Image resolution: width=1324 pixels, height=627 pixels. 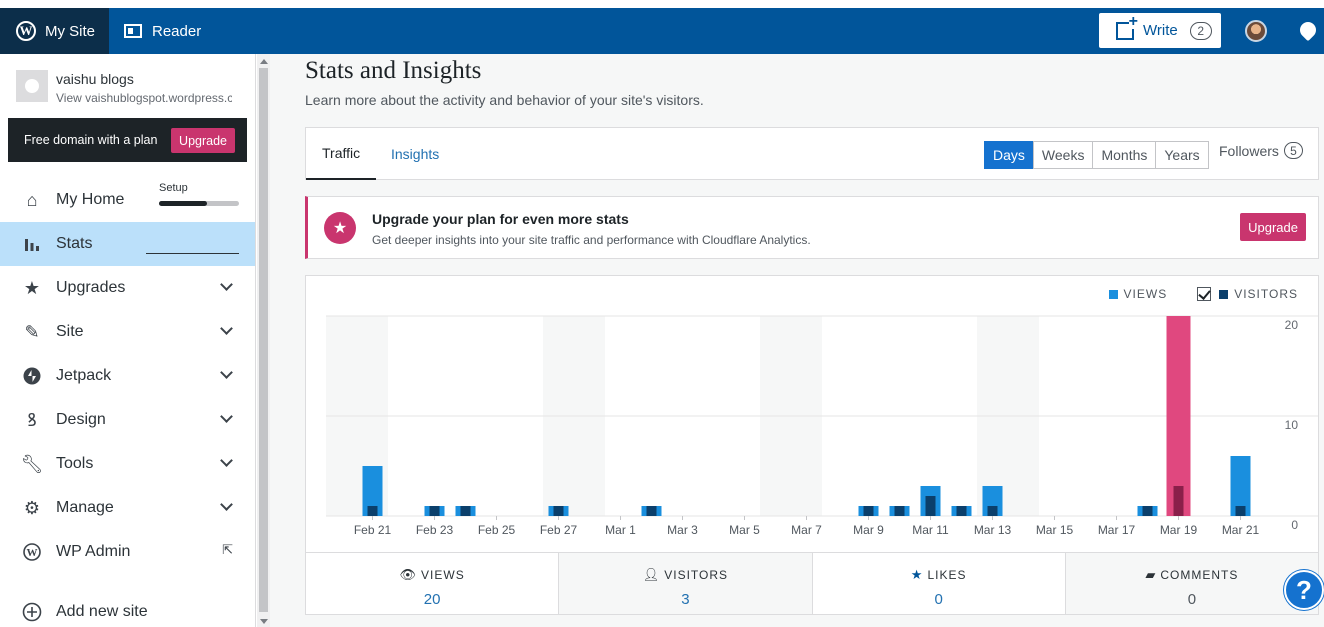 I want to click on period-days-button: Days, so click(x=1009, y=155).